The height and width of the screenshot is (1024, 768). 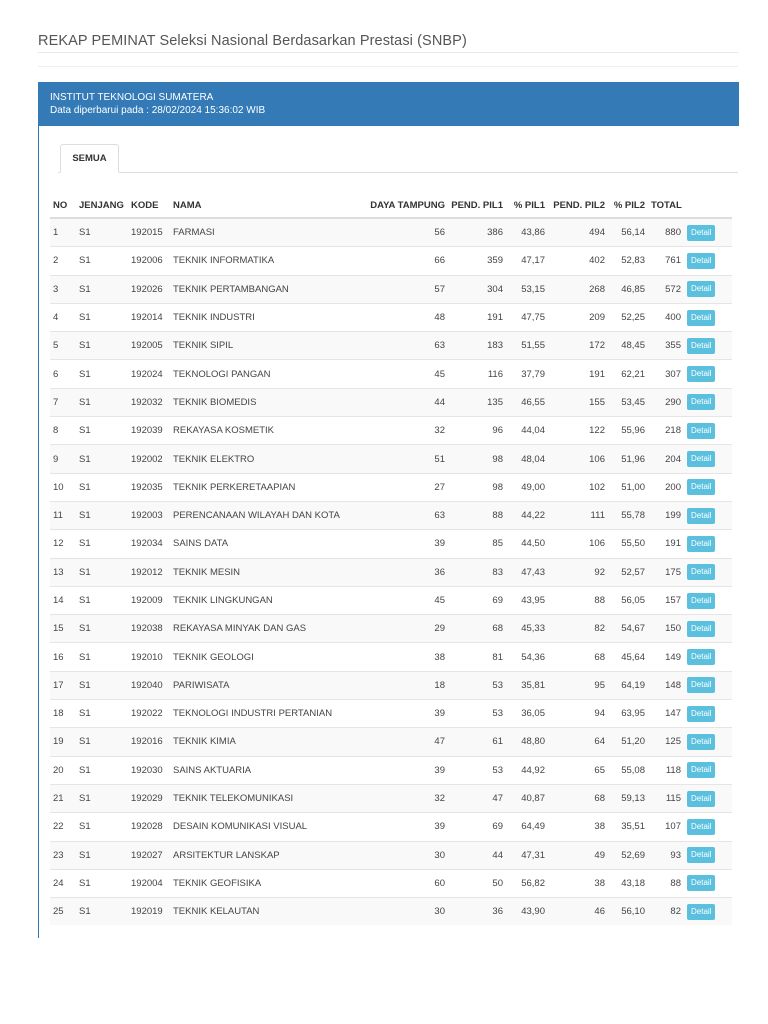 I want to click on cell-kode: 192038, so click(x=149, y=628).